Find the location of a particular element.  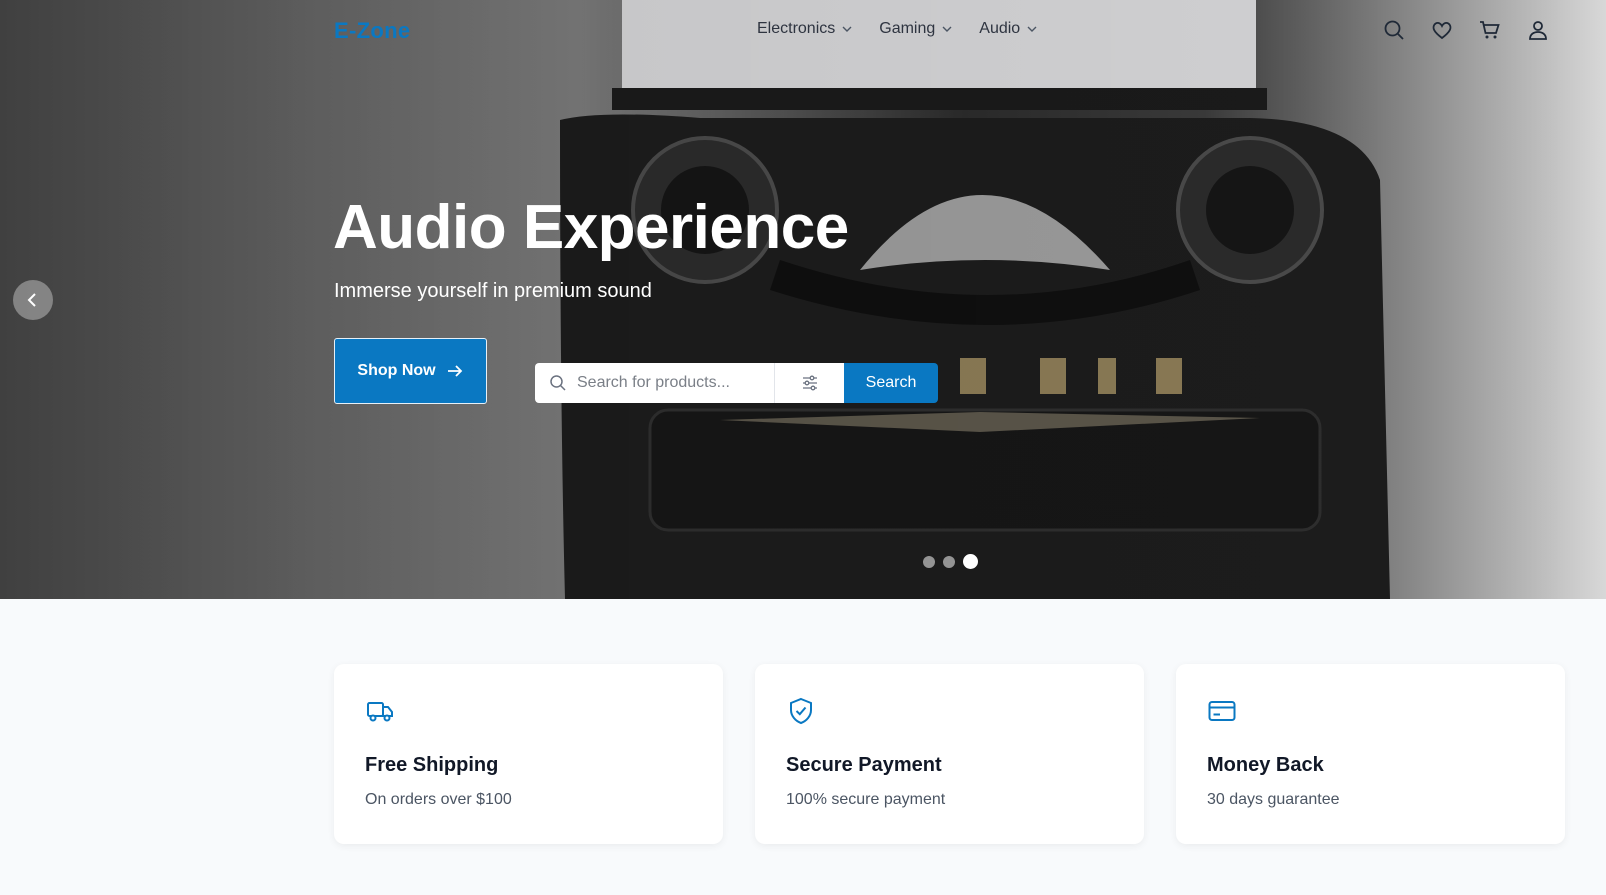

feature-card-payment: Secure Payment 100% secure payment is located at coordinates (949, 754).